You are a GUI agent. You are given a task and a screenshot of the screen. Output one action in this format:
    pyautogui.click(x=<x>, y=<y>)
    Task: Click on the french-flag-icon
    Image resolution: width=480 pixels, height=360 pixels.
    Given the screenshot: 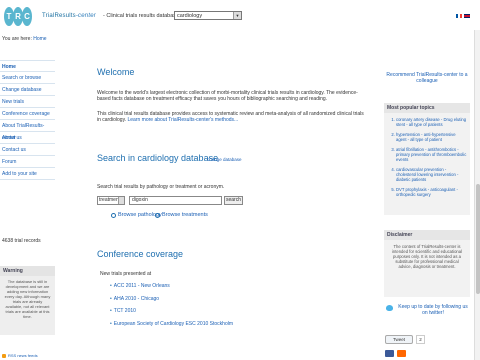 What is the action you would take?
    pyautogui.click(x=459, y=16)
    